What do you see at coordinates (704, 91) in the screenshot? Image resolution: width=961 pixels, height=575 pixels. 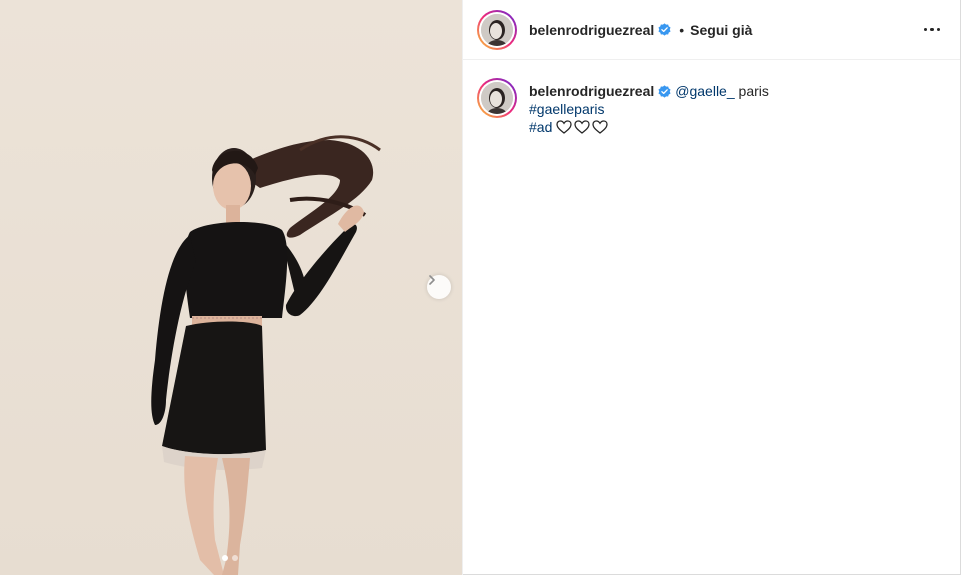 I see `mention-link: @gaelle_` at bounding box center [704, 91].